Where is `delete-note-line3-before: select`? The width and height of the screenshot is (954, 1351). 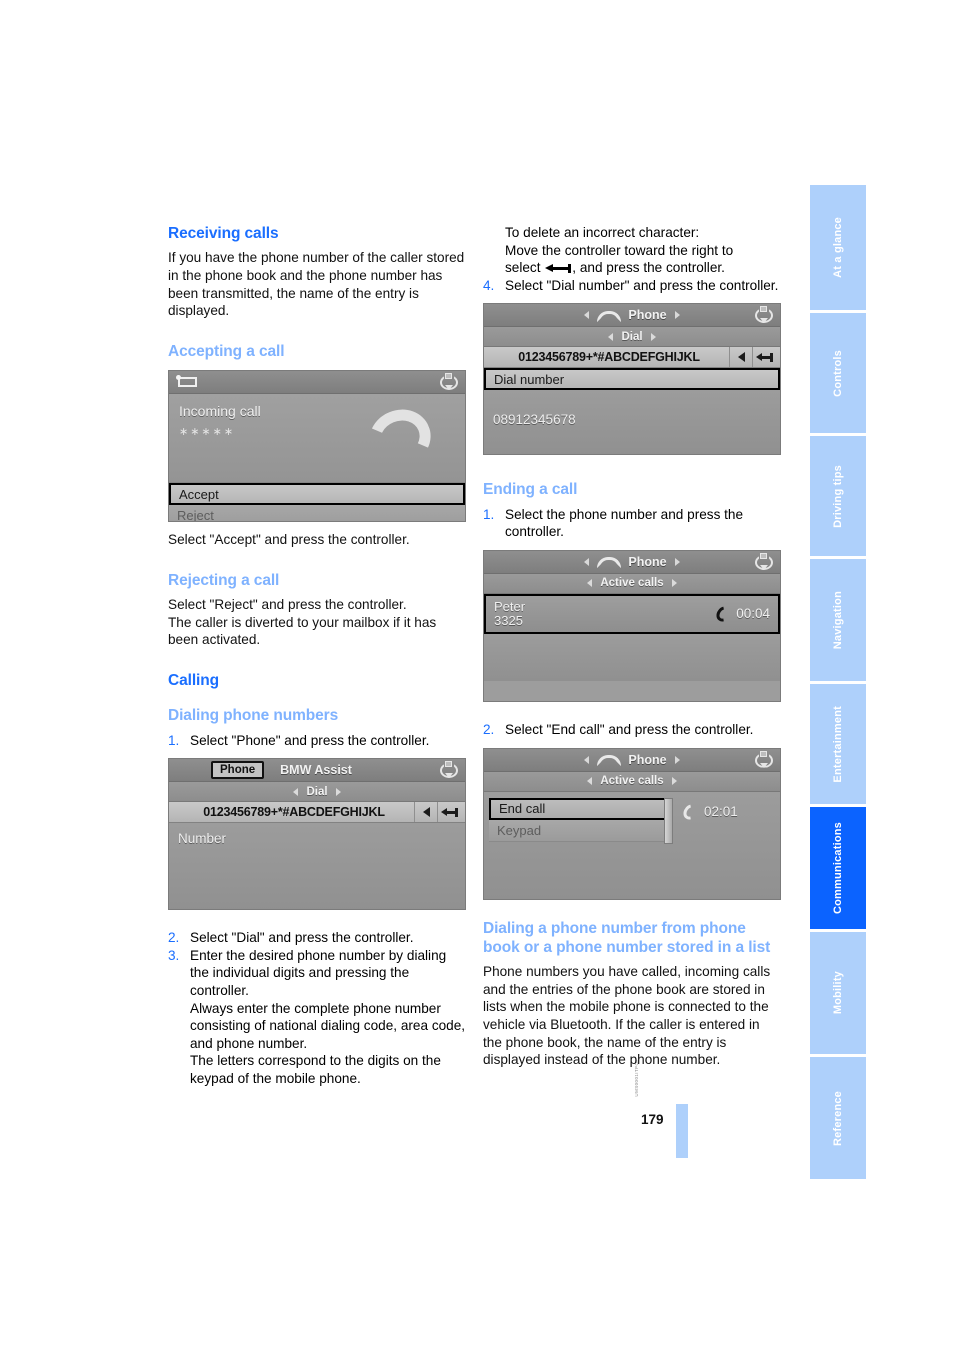 delete-note-line3-before: select is located at coordinates (523, 268).